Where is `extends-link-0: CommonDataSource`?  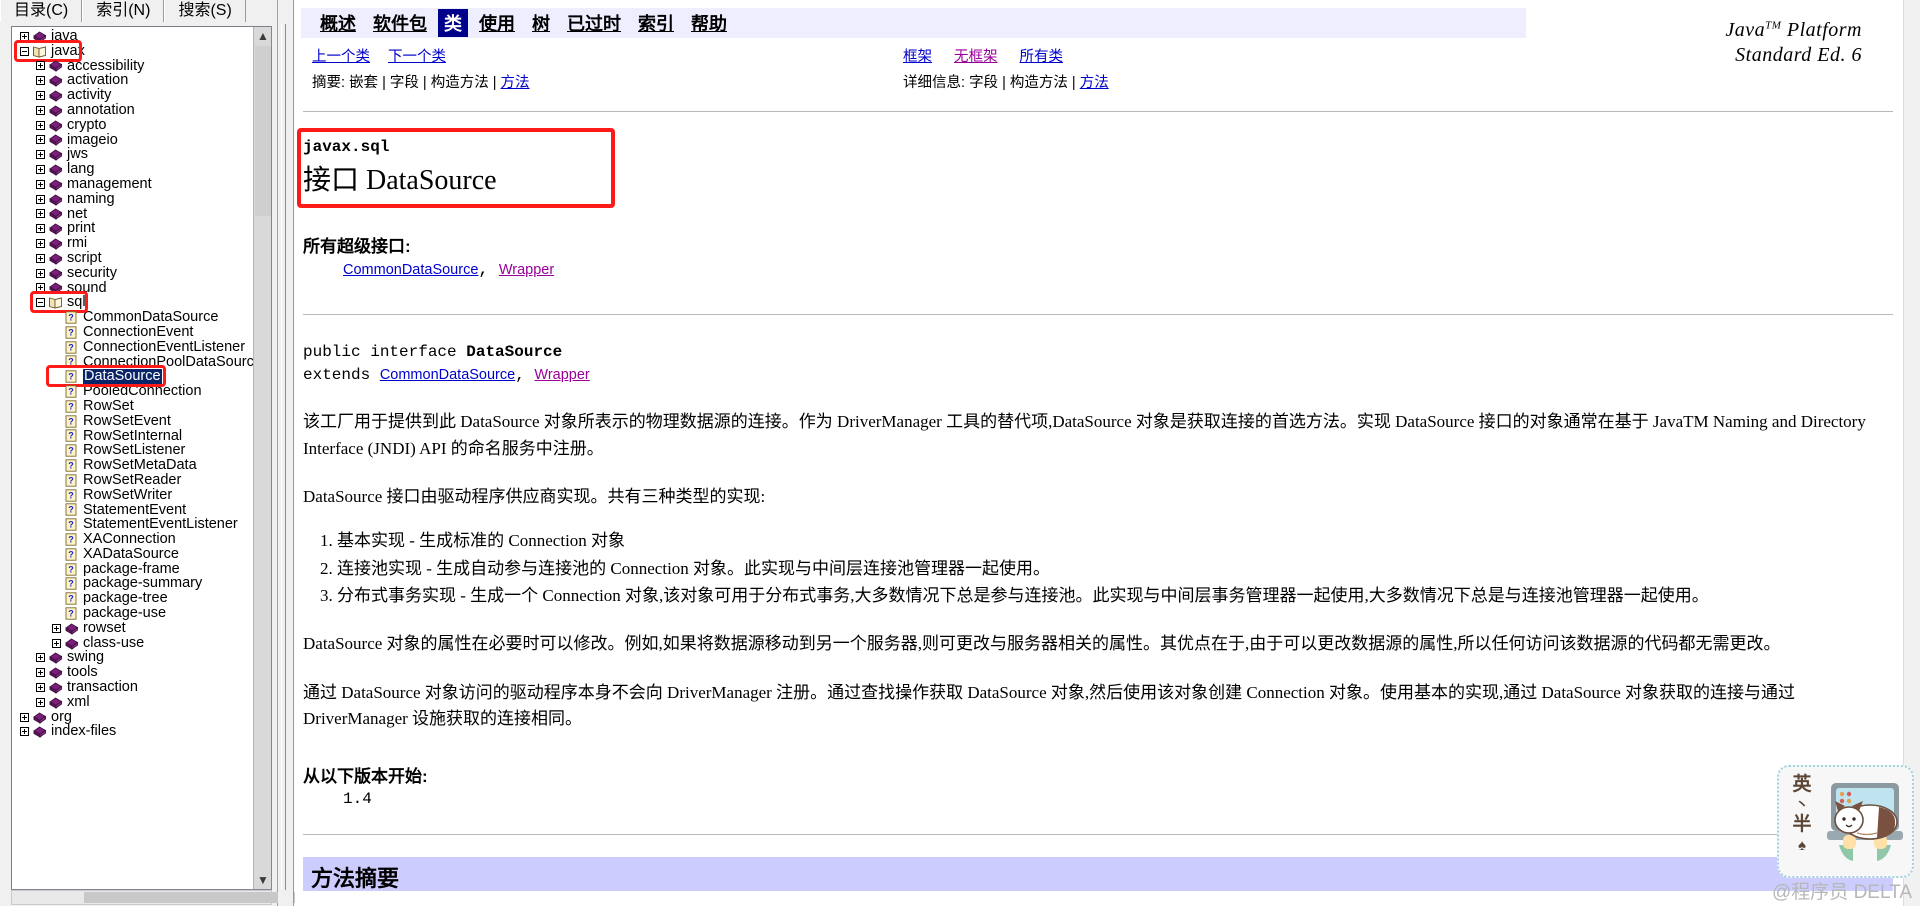 extends-link-0: CommonDataSource is located at coordinates (447, 375).